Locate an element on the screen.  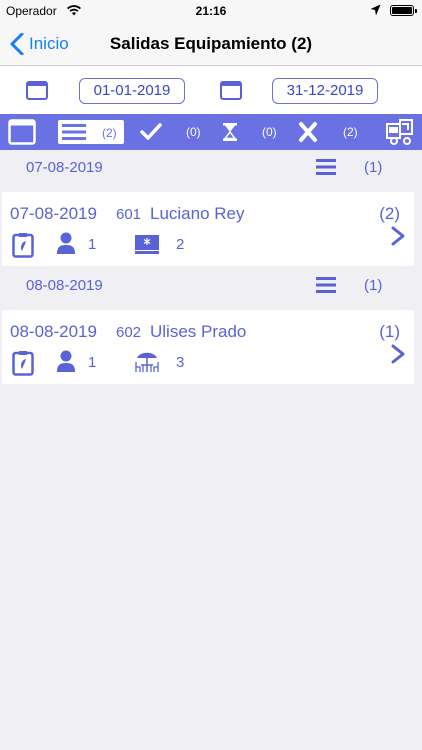
list-count: (2) is located at coordinates (109, 133).